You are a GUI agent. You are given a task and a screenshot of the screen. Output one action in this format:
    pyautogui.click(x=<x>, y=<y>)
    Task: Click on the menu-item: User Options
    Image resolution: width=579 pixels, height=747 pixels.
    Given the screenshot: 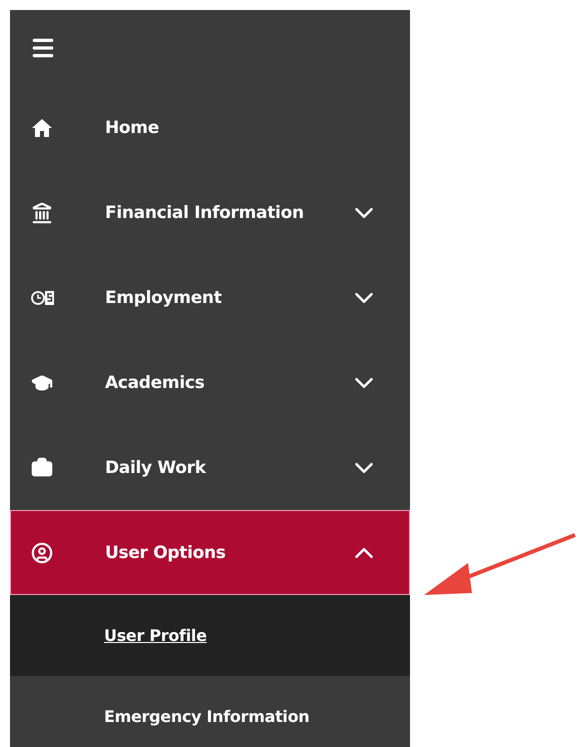 What is the action you would take?
    pyautogui.click(x=210, y=552)
    